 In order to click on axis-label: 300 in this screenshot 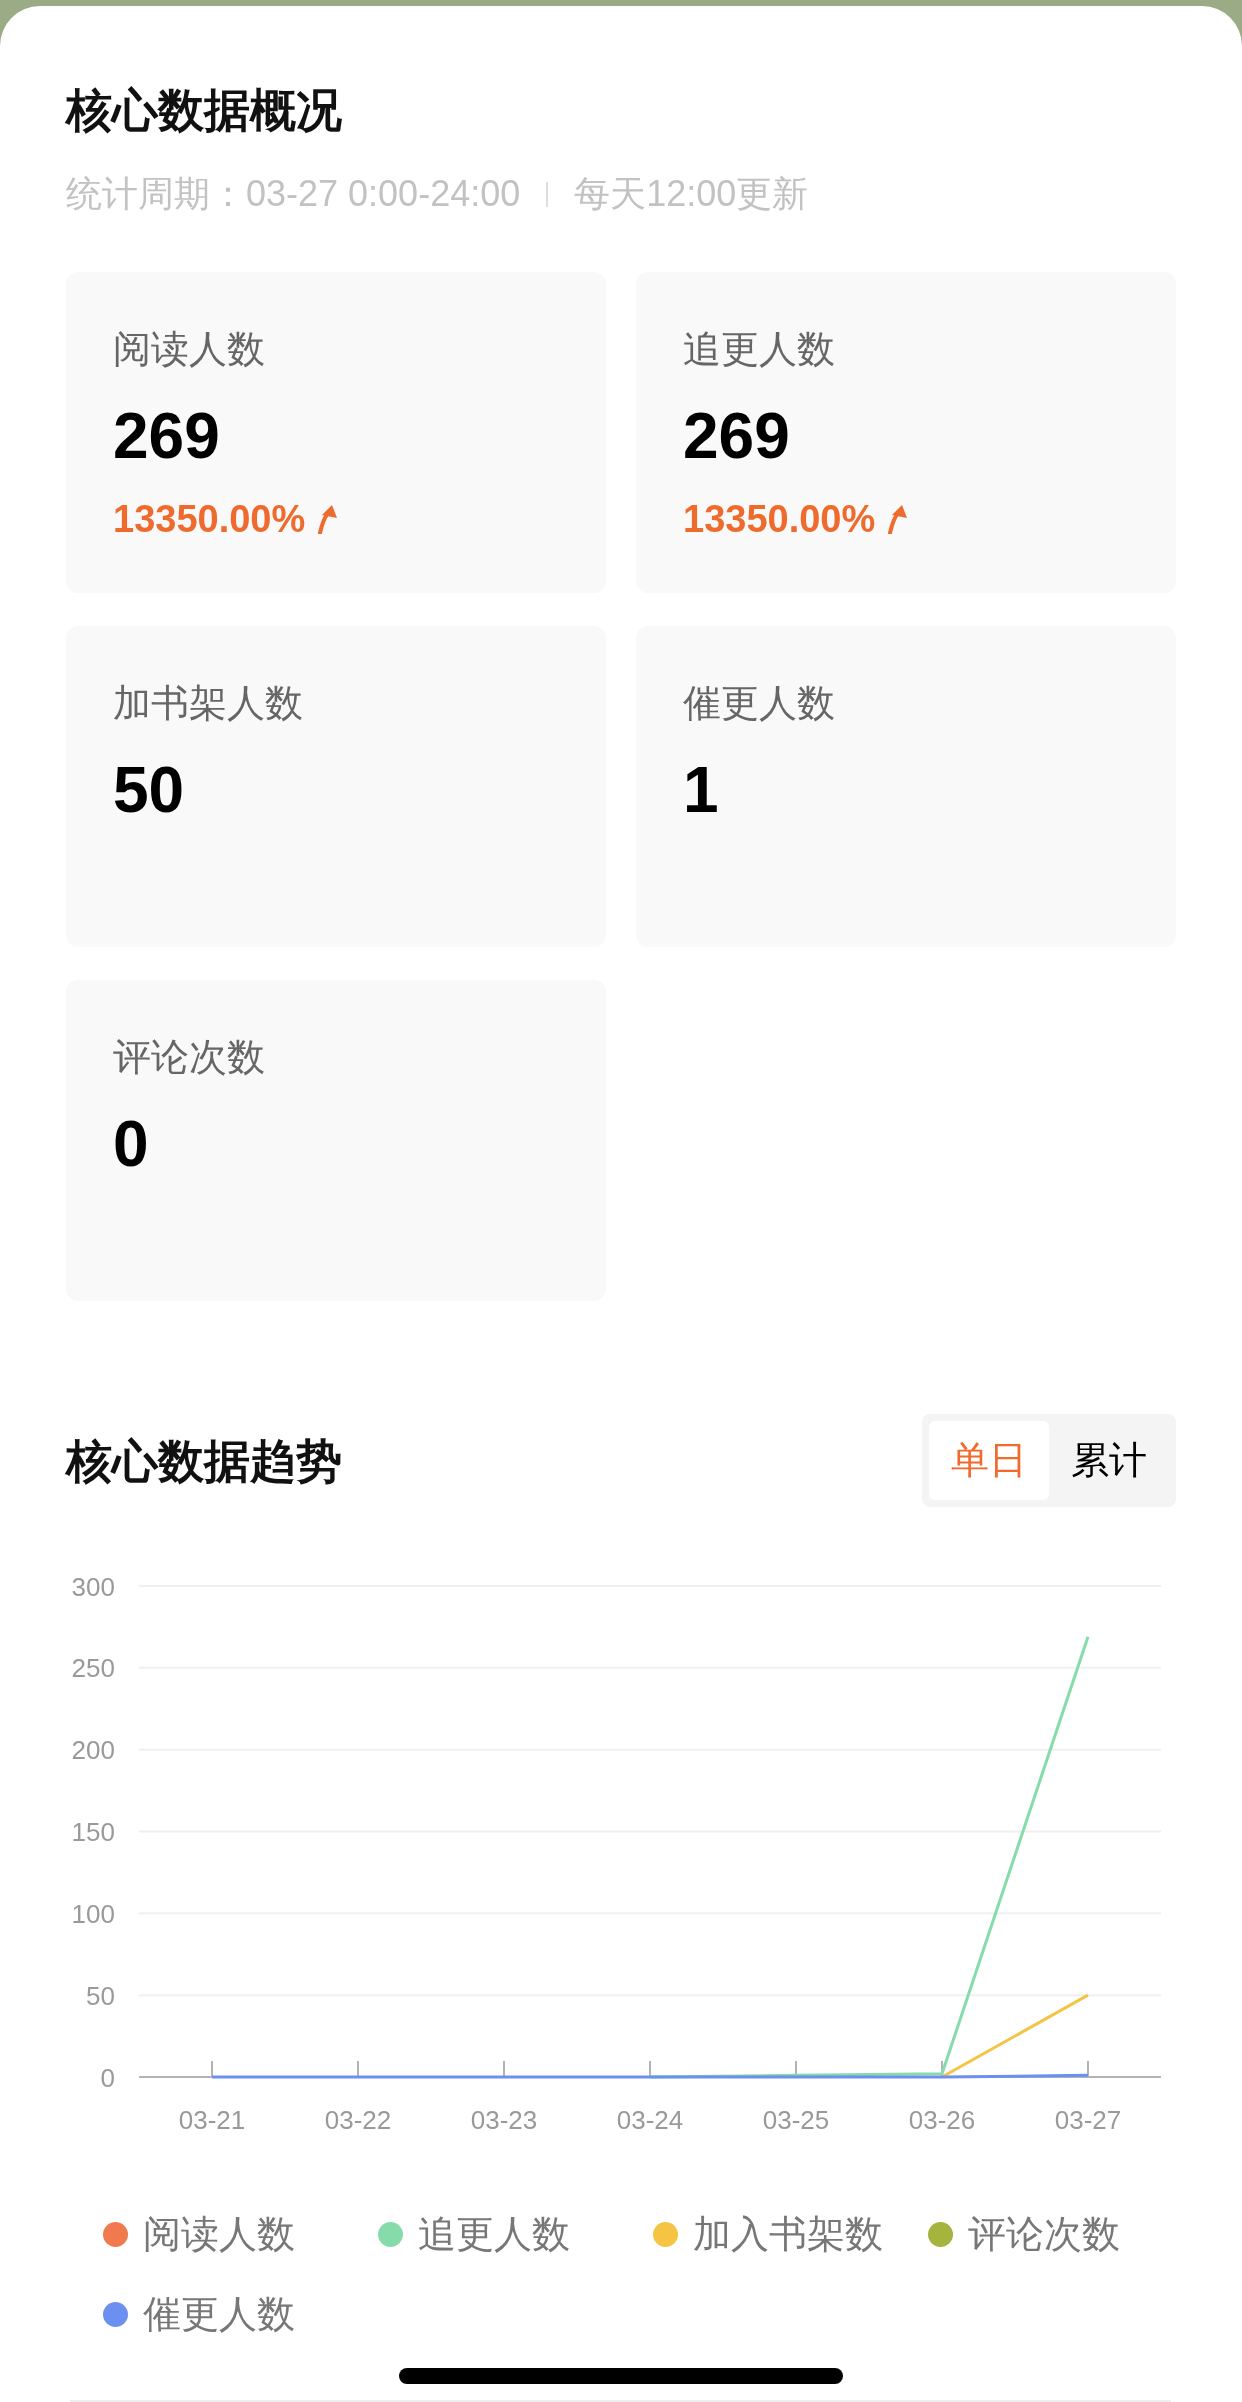, I will do `click(93, 1586)`.